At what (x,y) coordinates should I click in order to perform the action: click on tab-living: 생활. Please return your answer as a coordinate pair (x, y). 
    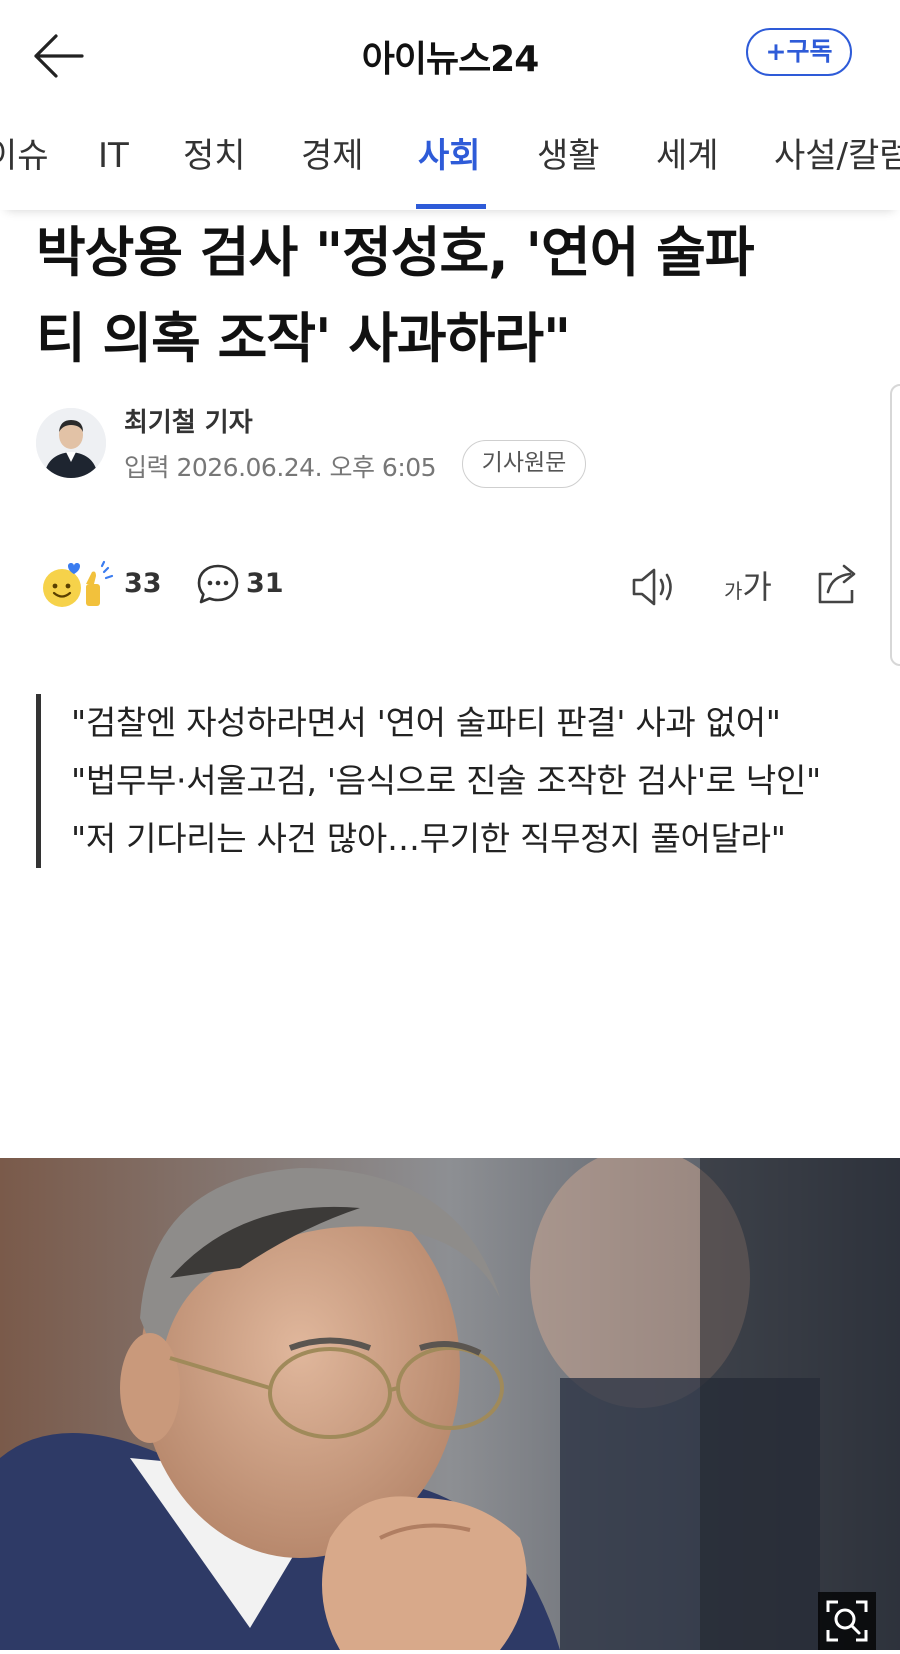
    Looking at the image, I should click on (568, 156).